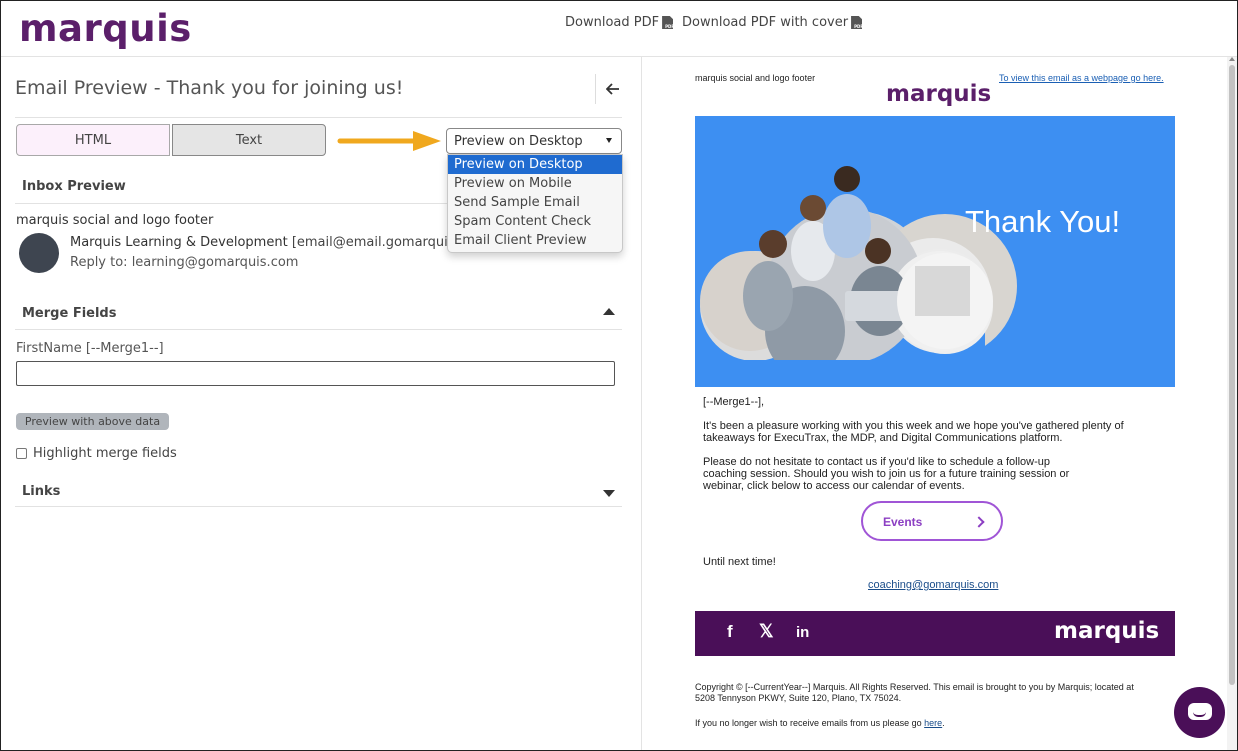 This screenshot has height=751, width=1238. I want to click on highlight-merge-label: Highlight merge fields, so click(105, 453).